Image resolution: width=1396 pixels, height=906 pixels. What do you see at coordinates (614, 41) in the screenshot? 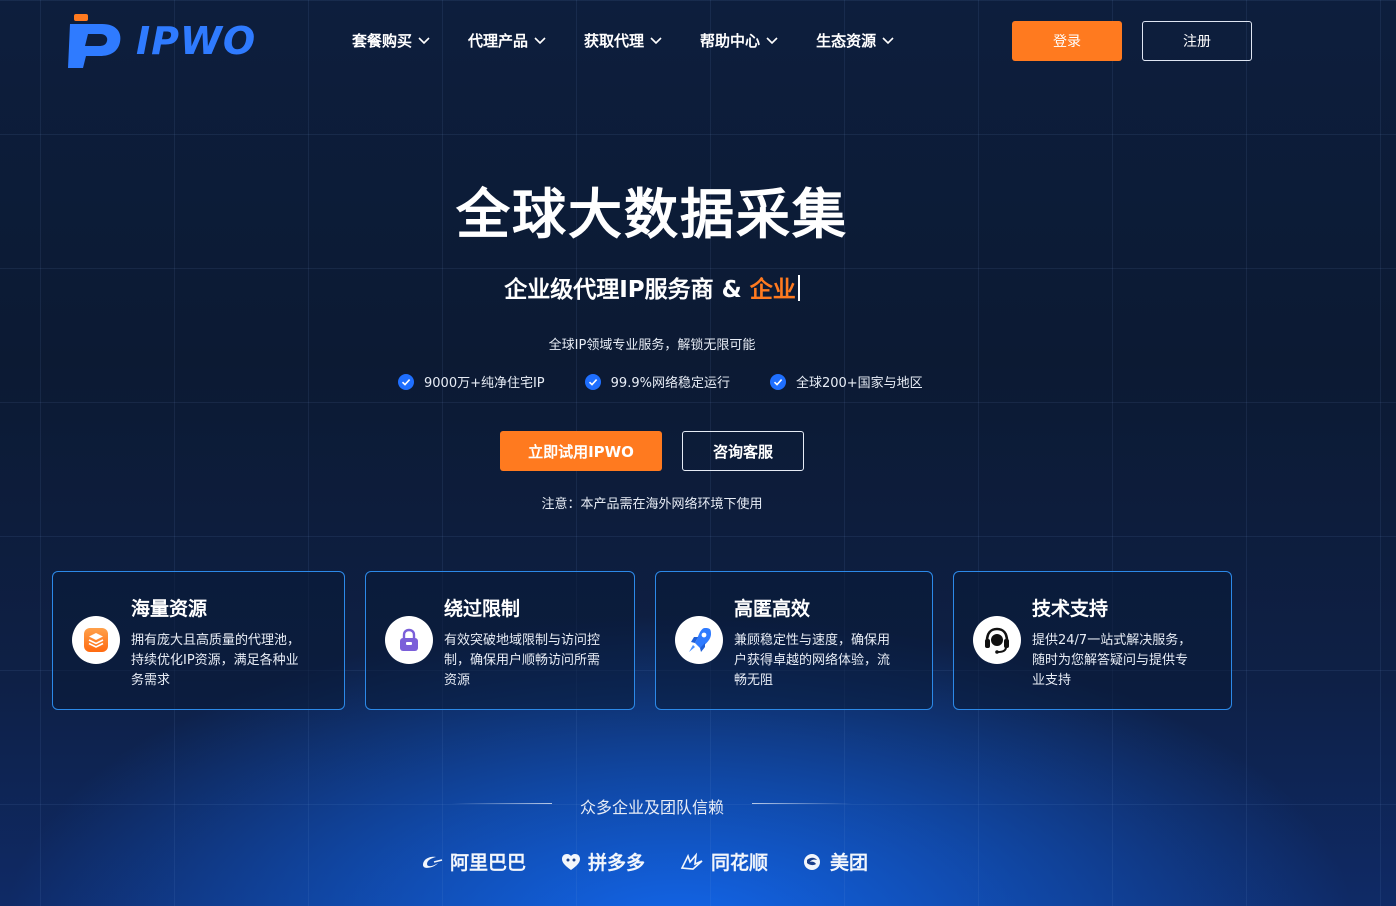
I see `nav-label: 获取代理` at bounding box center [614, 41].